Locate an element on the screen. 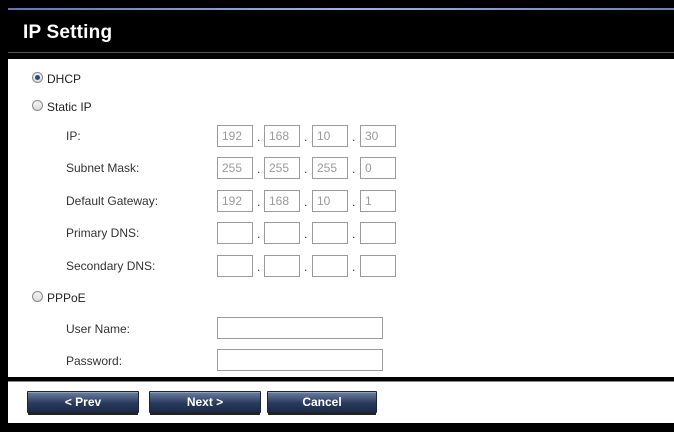 This screenshot has height=432, width=674. gateway-octet-2: 168 is located at coordinates (282, 201).